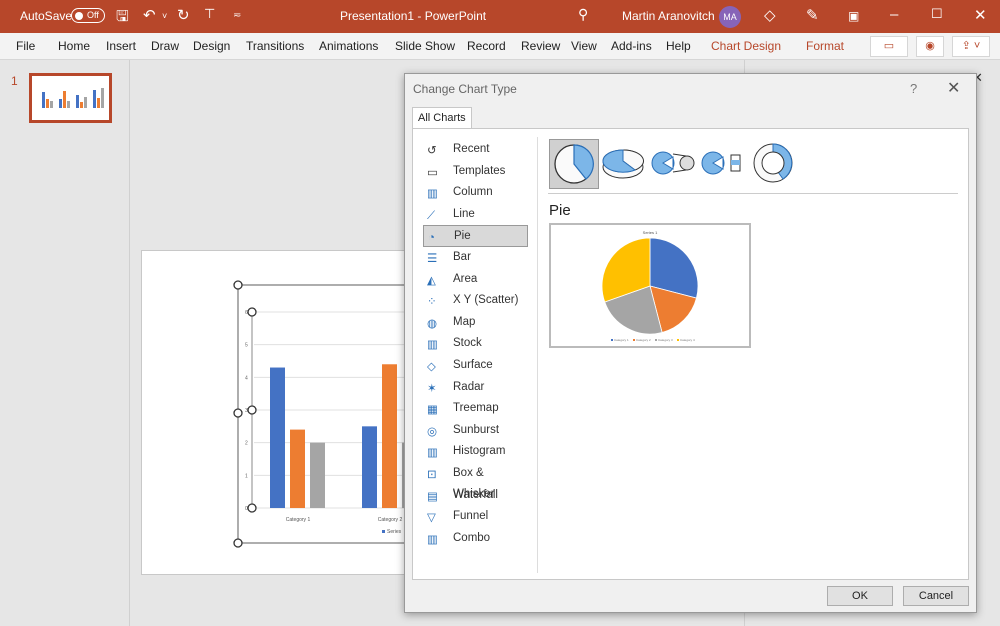  I want to click on chart-type-label: Sunburst, so click(476, 429).